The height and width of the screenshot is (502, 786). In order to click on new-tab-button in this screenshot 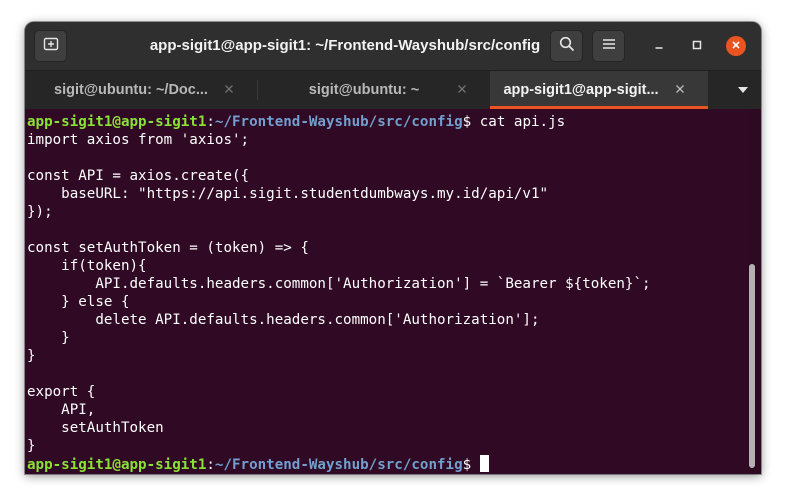, I will do `click(50, 46)`.